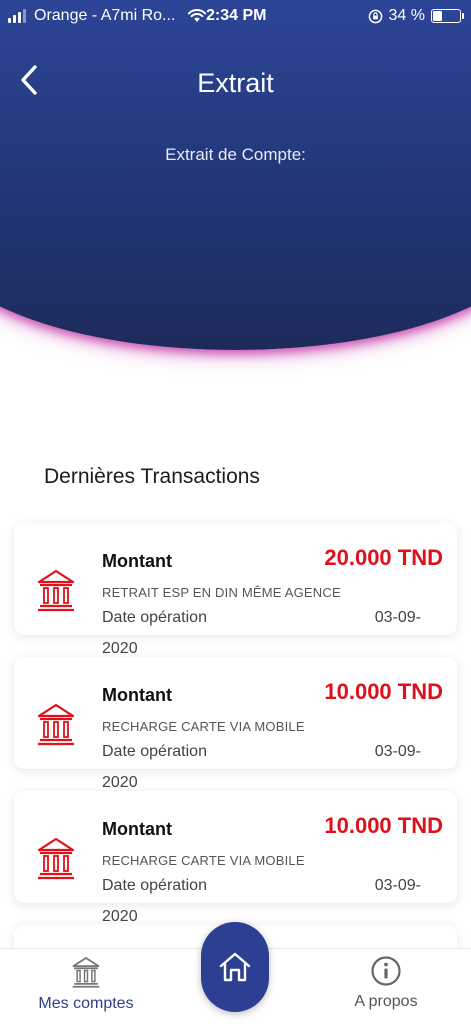 This screenshot has height=1024, width=471. I want to click on rotation-lock-icon, so click(375, 16).